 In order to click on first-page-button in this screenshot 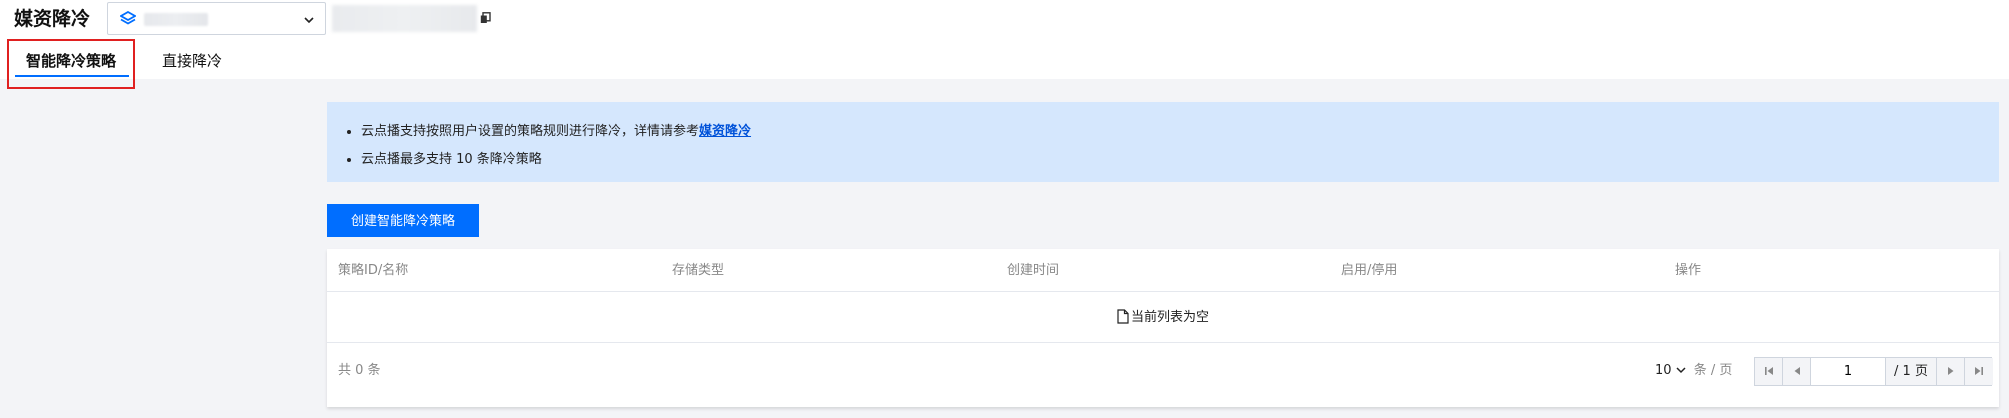, I will do `click(1769, 371)`.